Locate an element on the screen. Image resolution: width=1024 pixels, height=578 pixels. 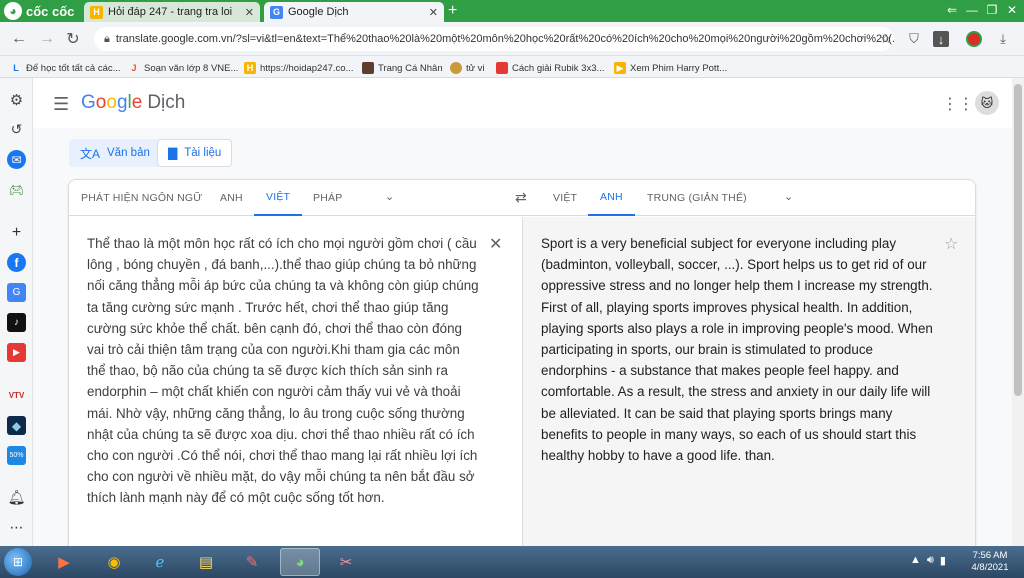
target-lang-english: ANH is located at coordinates (611, 198).